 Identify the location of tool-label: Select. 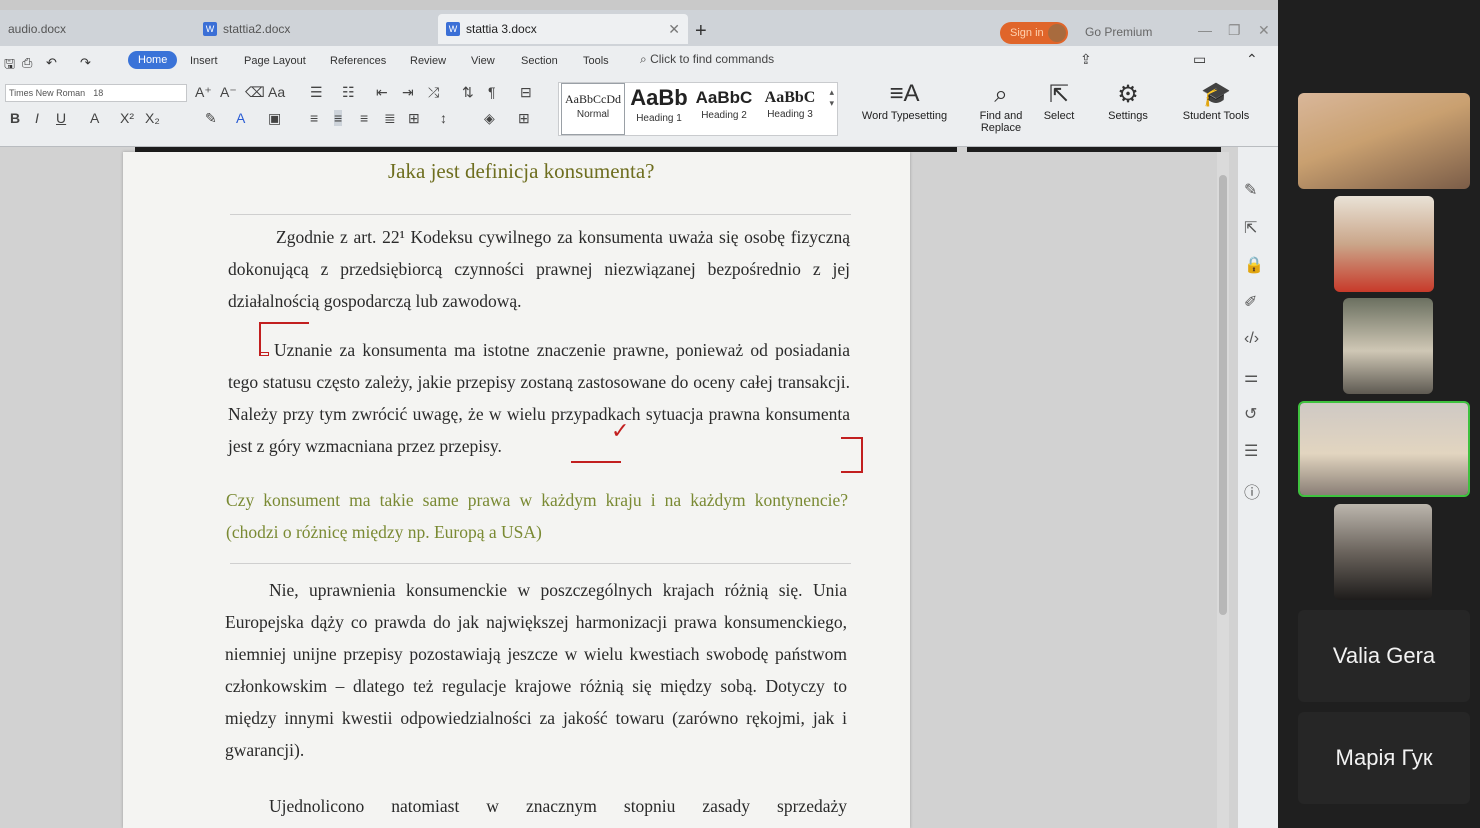
(1059, 116).